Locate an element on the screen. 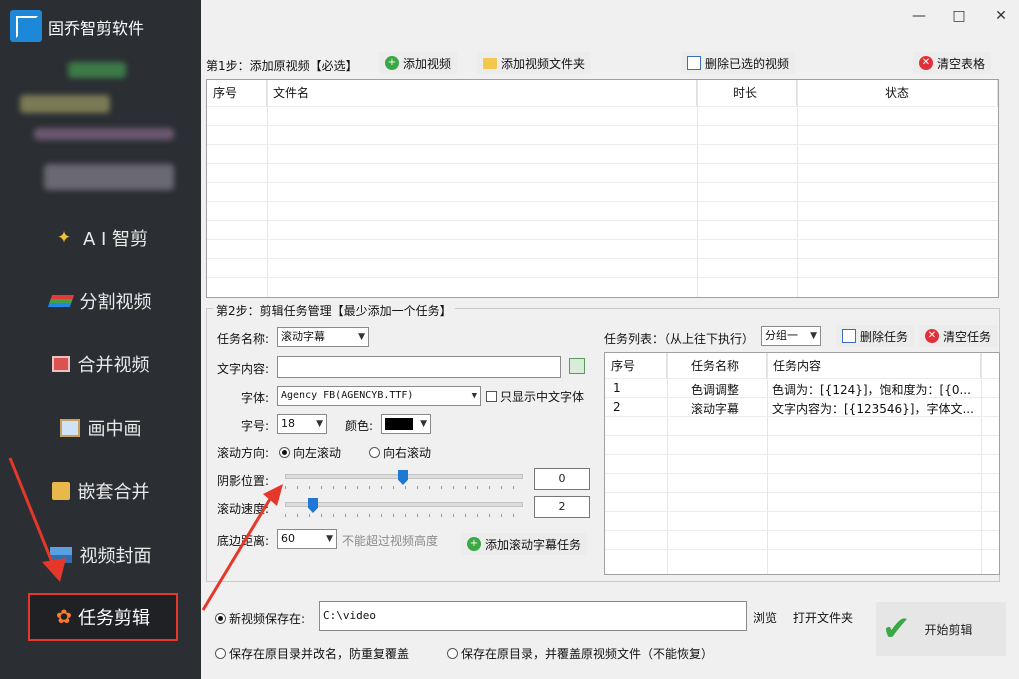  direction-left-label: 向左滚动 is located at coordinates (317, 453).